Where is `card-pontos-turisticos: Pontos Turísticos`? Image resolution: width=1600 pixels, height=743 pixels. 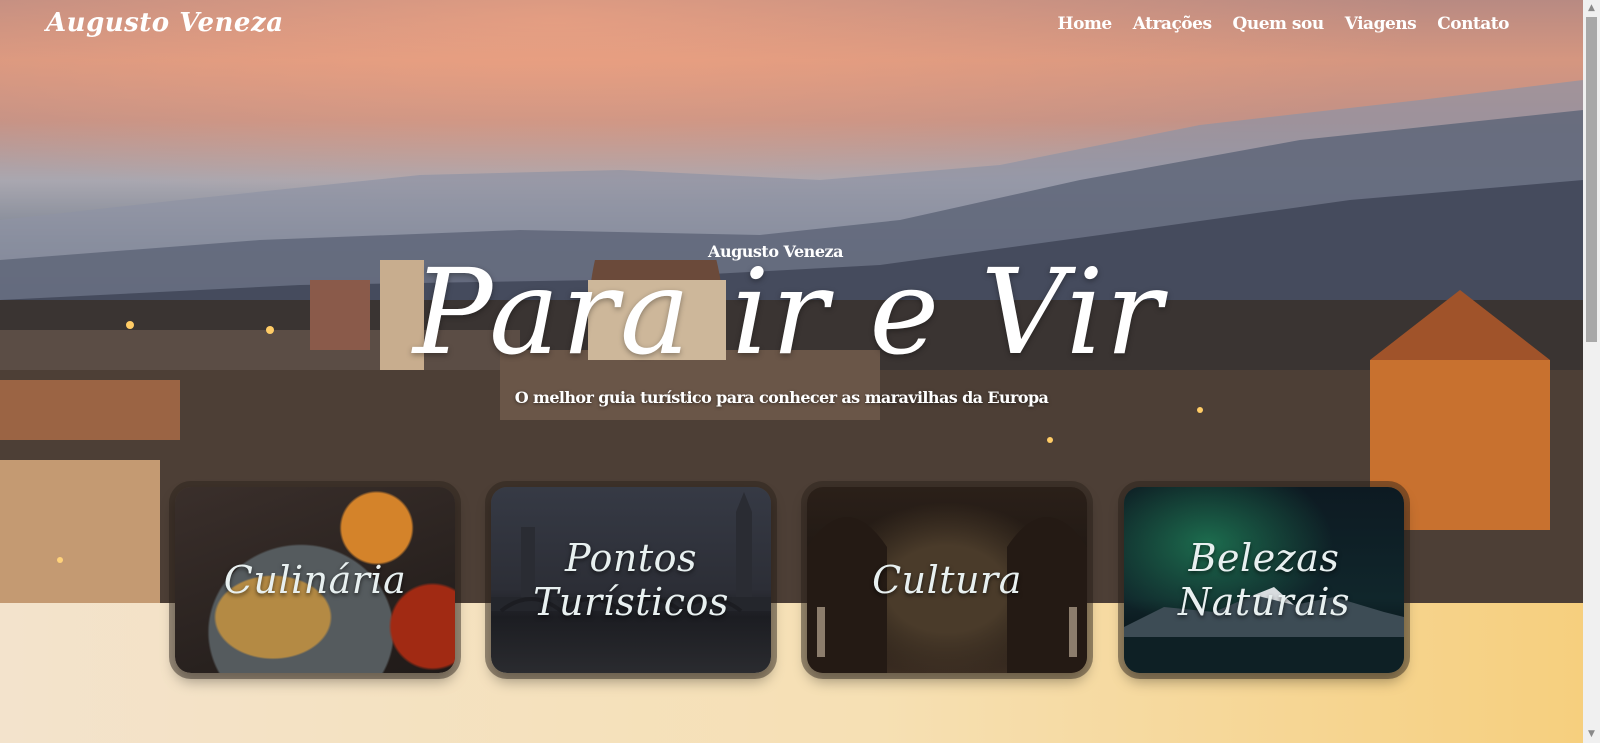 card-pontos-turisticos: Pontos Turísticos is located at coordinates (631, 580).